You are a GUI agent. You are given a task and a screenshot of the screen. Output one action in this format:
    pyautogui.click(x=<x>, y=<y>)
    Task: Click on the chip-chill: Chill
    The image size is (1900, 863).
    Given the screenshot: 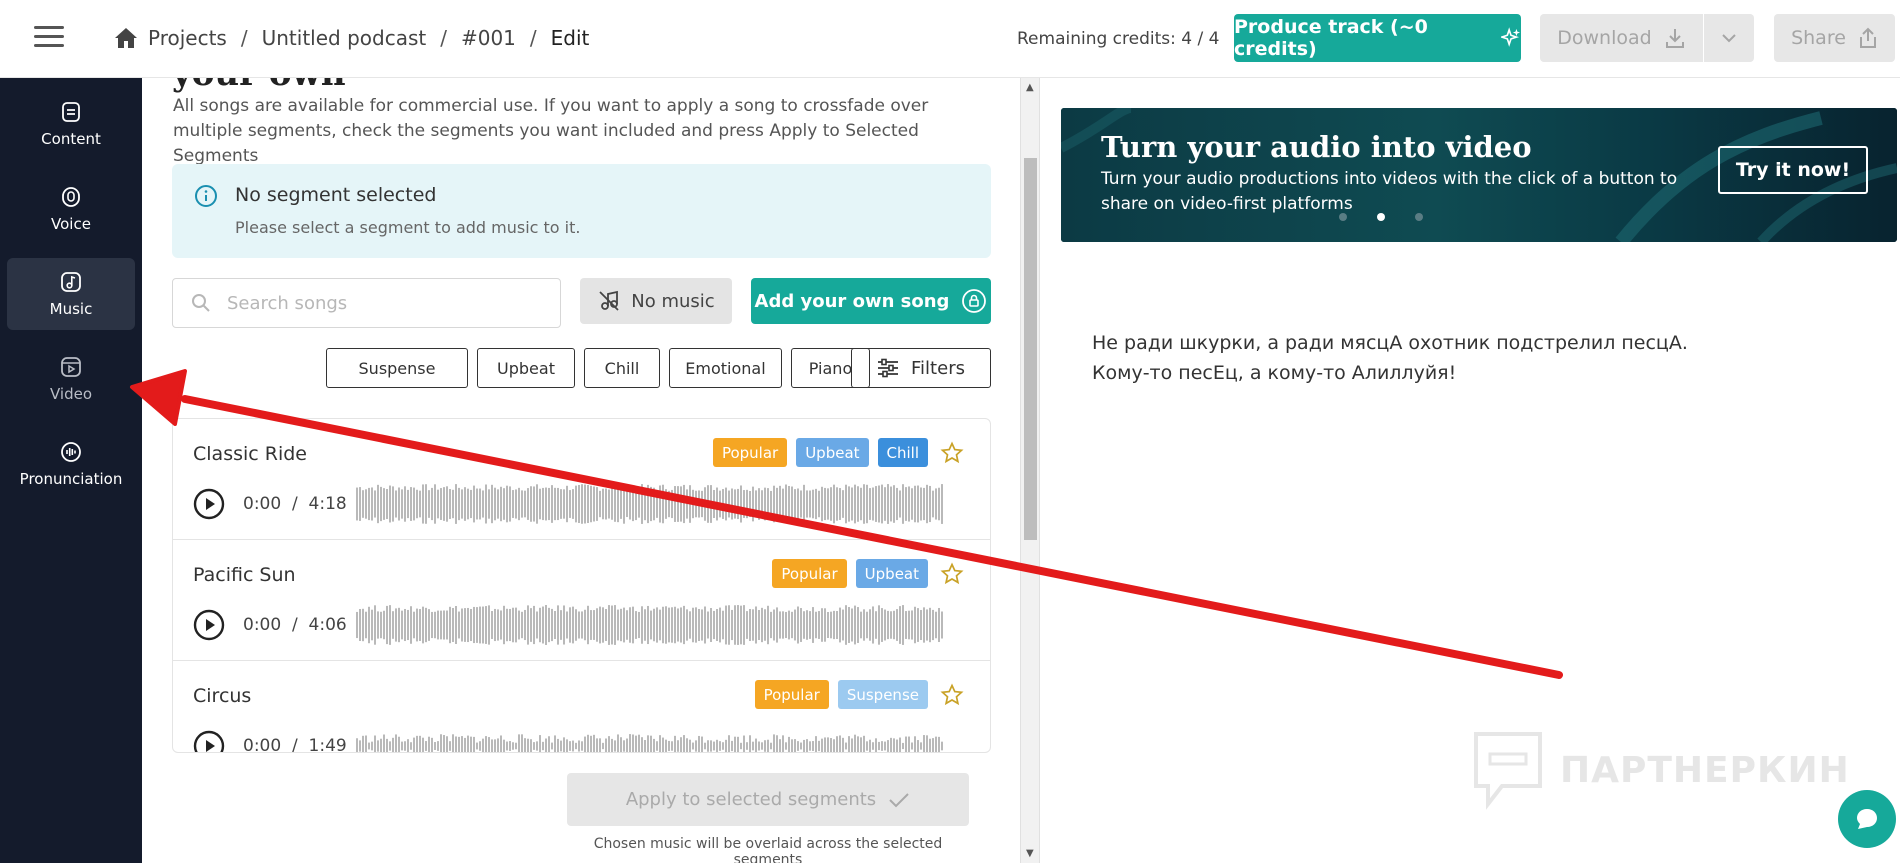 What is the action you would take?
    pyautogui.click(x=622, y=368)
    